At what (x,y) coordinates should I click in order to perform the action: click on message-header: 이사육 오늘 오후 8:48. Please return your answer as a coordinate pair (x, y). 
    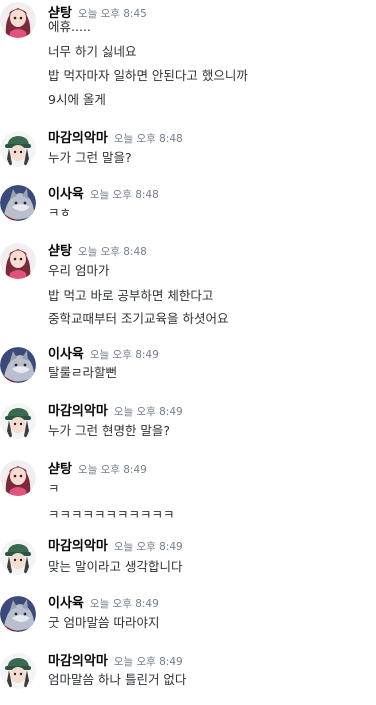
    Looking at the image, I should click on (103, 192).